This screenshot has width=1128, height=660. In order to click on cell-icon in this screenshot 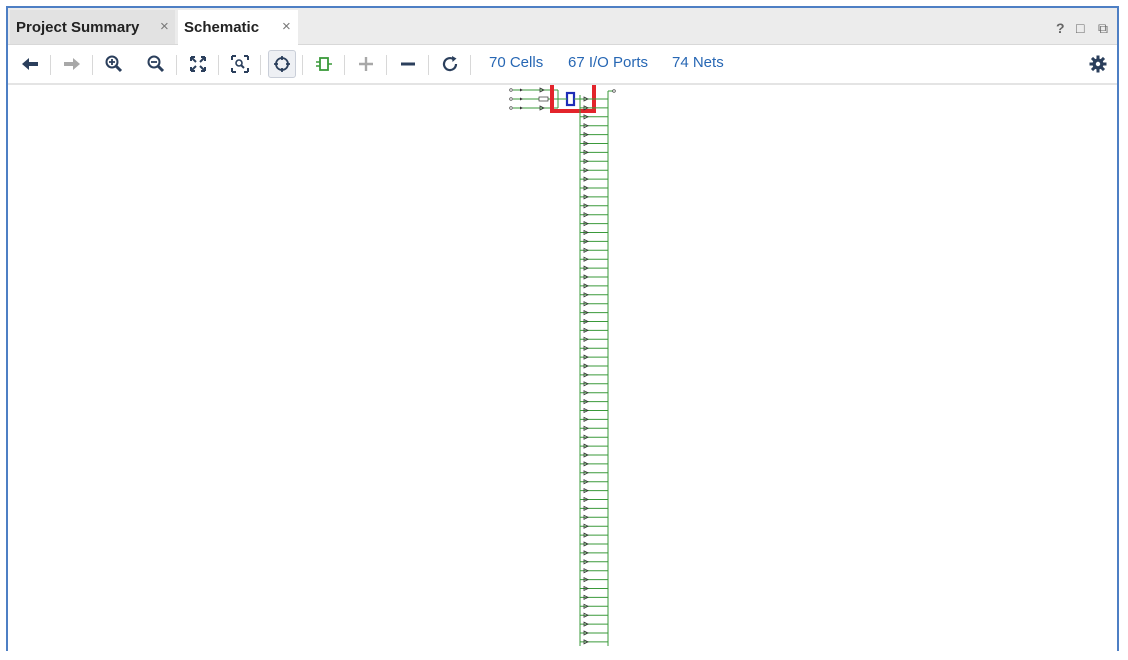, I will do `click(324, 64)`.